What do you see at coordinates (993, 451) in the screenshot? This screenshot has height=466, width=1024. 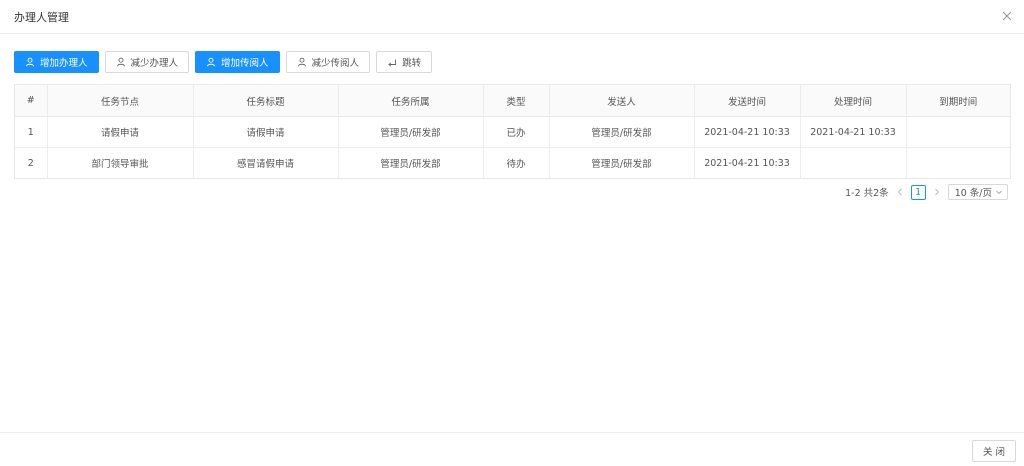 I see `close-button: 关 闭` at bounding box center [993, 451].